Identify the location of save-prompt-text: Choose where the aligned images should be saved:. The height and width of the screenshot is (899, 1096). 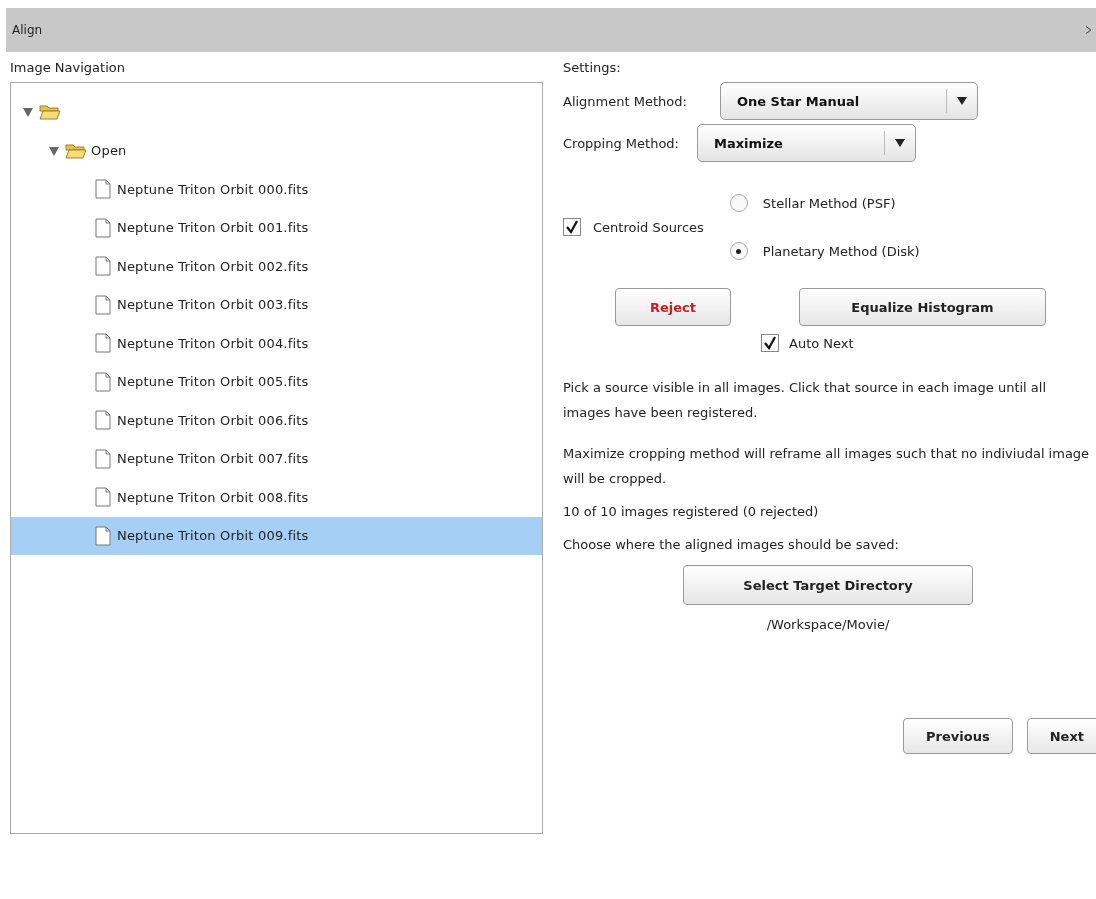
(731, 545).